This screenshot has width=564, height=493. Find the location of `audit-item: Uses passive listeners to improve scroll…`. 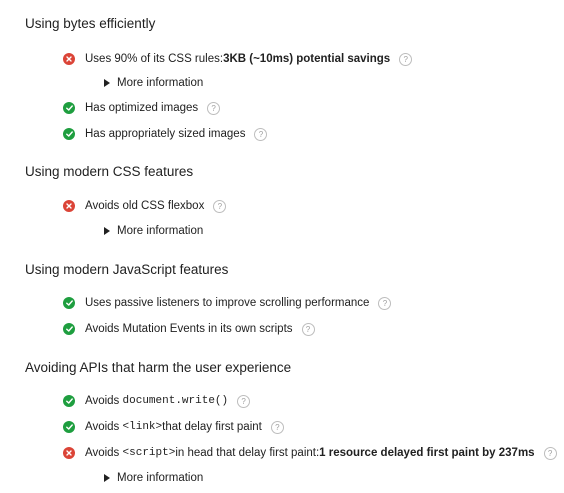

audit-item: Uses passive listeners to improve scroll… is located at coordinates (227, 303).